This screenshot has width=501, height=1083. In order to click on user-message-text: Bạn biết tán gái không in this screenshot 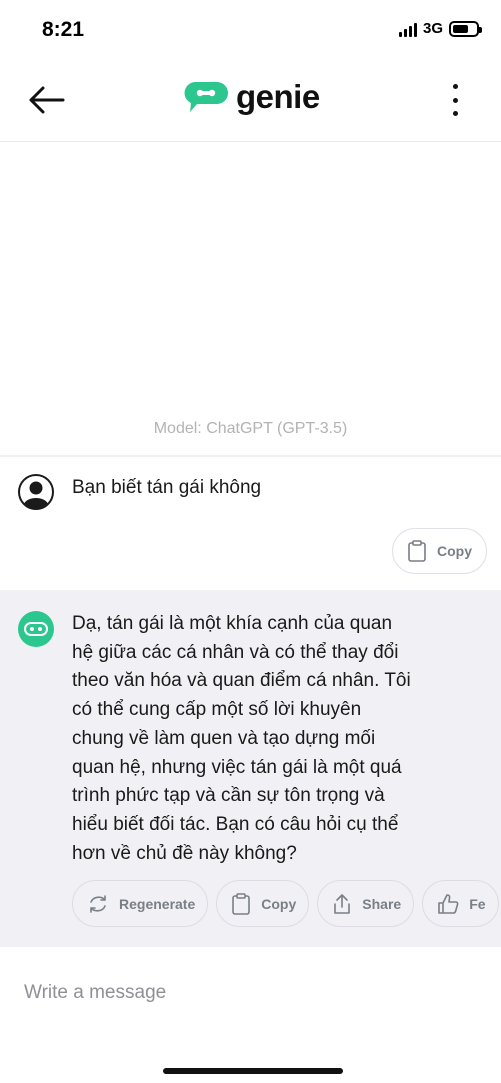, I will do `click(167, 487)`.